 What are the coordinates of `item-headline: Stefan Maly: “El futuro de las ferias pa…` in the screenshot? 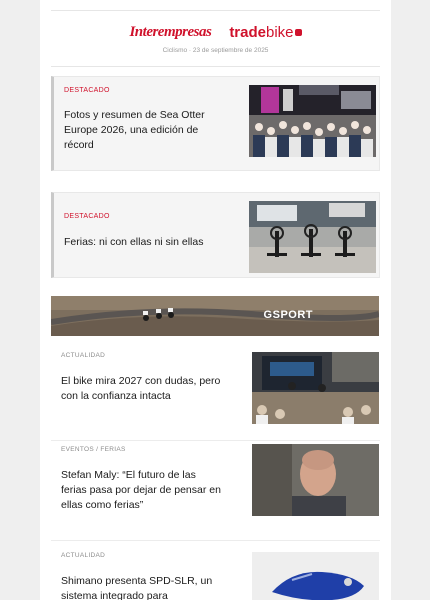 It's located at (141, 490).